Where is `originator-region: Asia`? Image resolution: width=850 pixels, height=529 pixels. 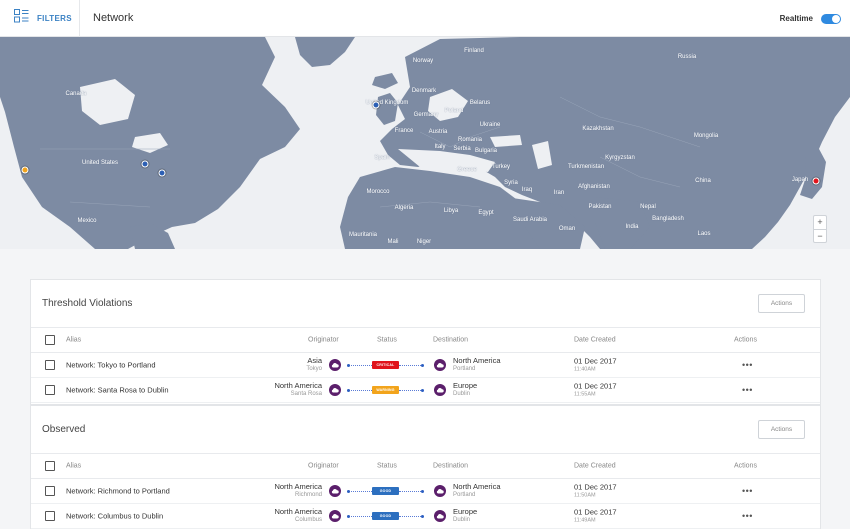
originator-region: Asia is located at coordinates (314, 361).